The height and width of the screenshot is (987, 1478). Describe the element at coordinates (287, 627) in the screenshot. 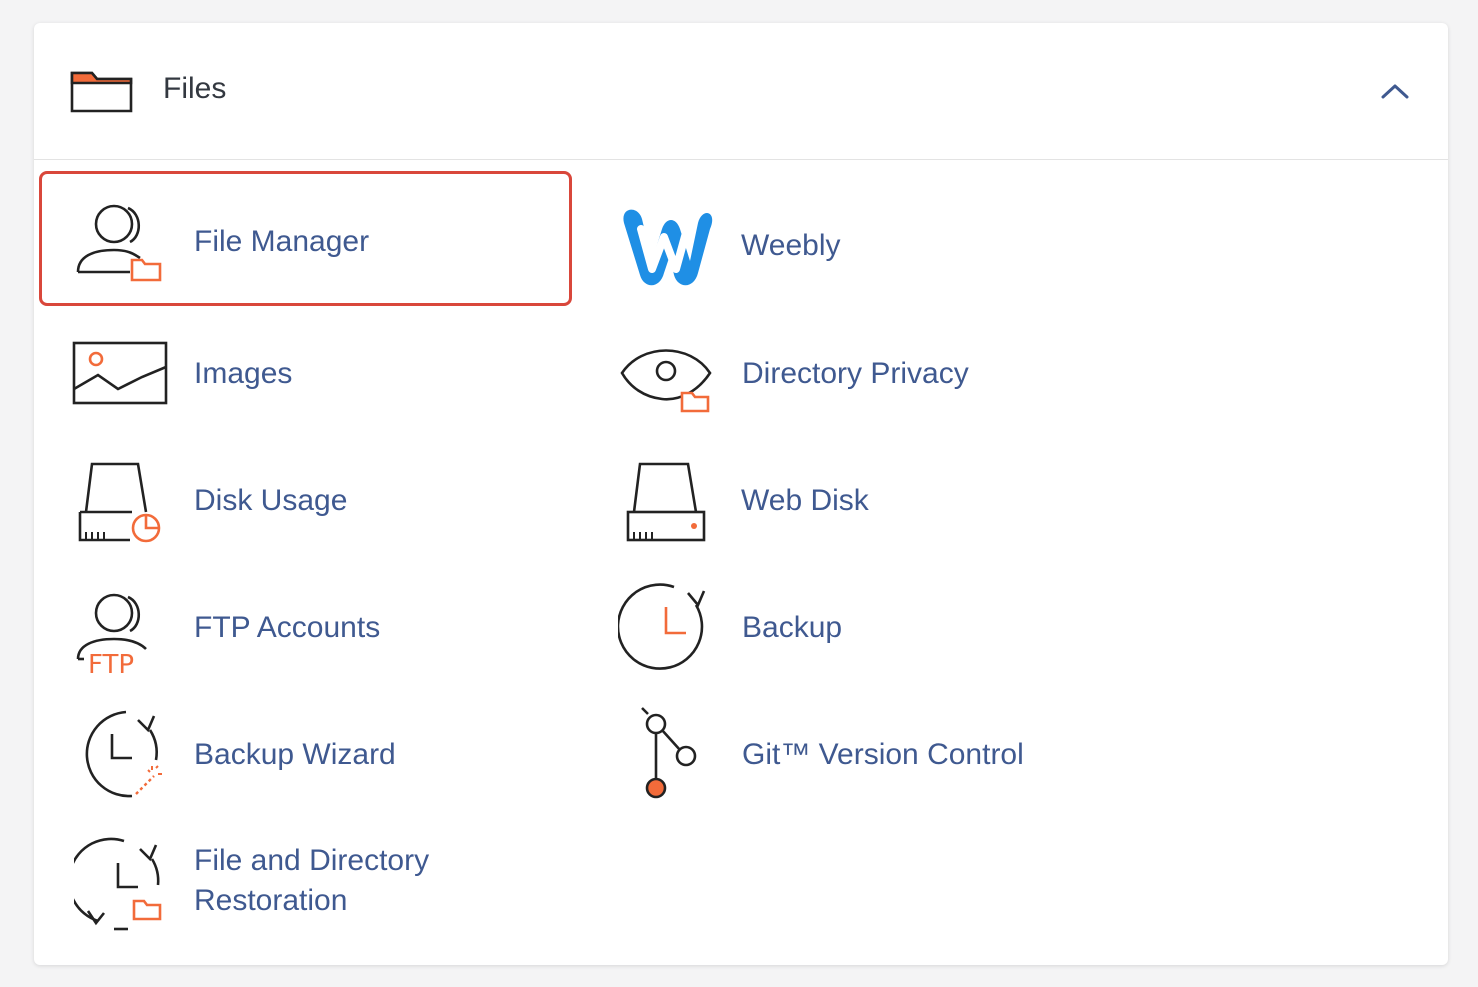

I see `ftp-accounts-label: FTP Accounts` at that location.